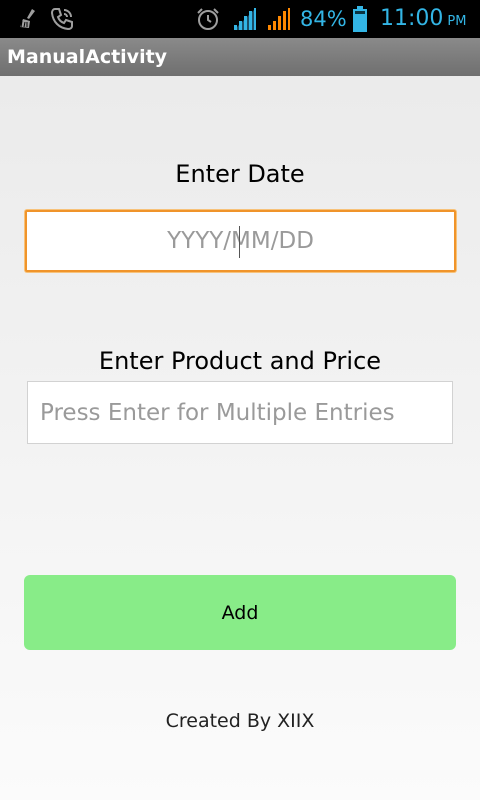  I want to click on clock-time: 11:00, so click(412, 18).